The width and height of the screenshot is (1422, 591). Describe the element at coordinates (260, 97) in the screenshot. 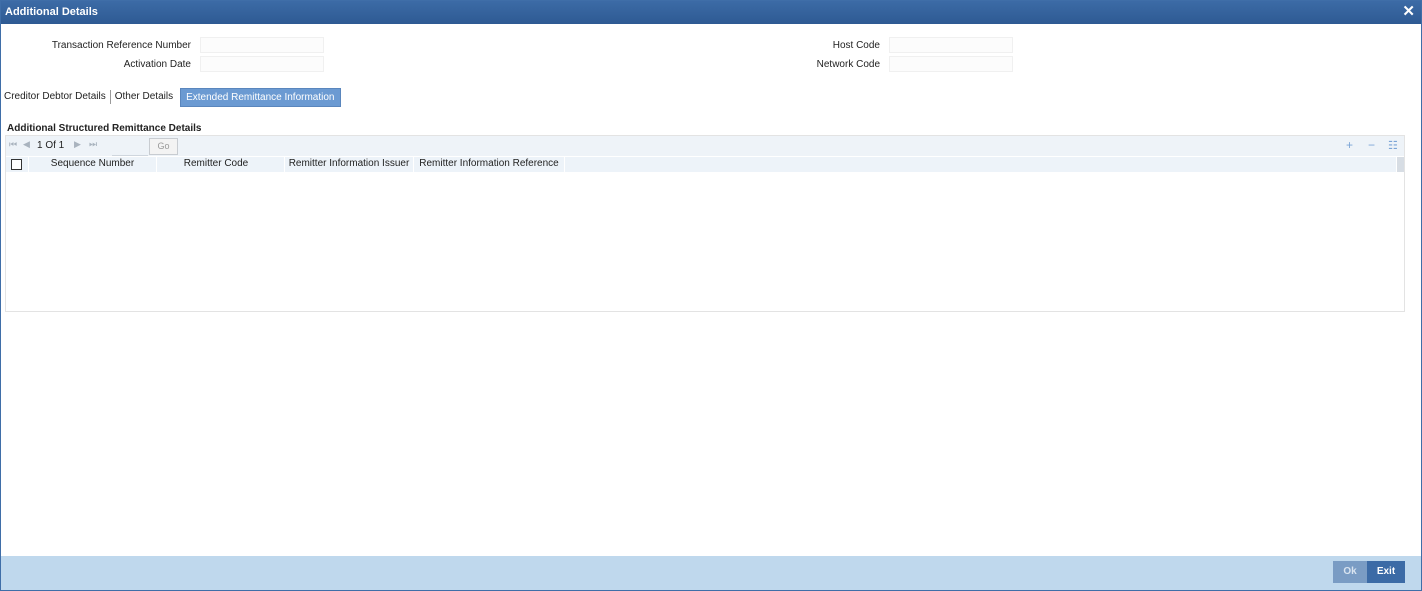

I see `tab-extended-remittance-information: Extended Remittance Information` at that location.